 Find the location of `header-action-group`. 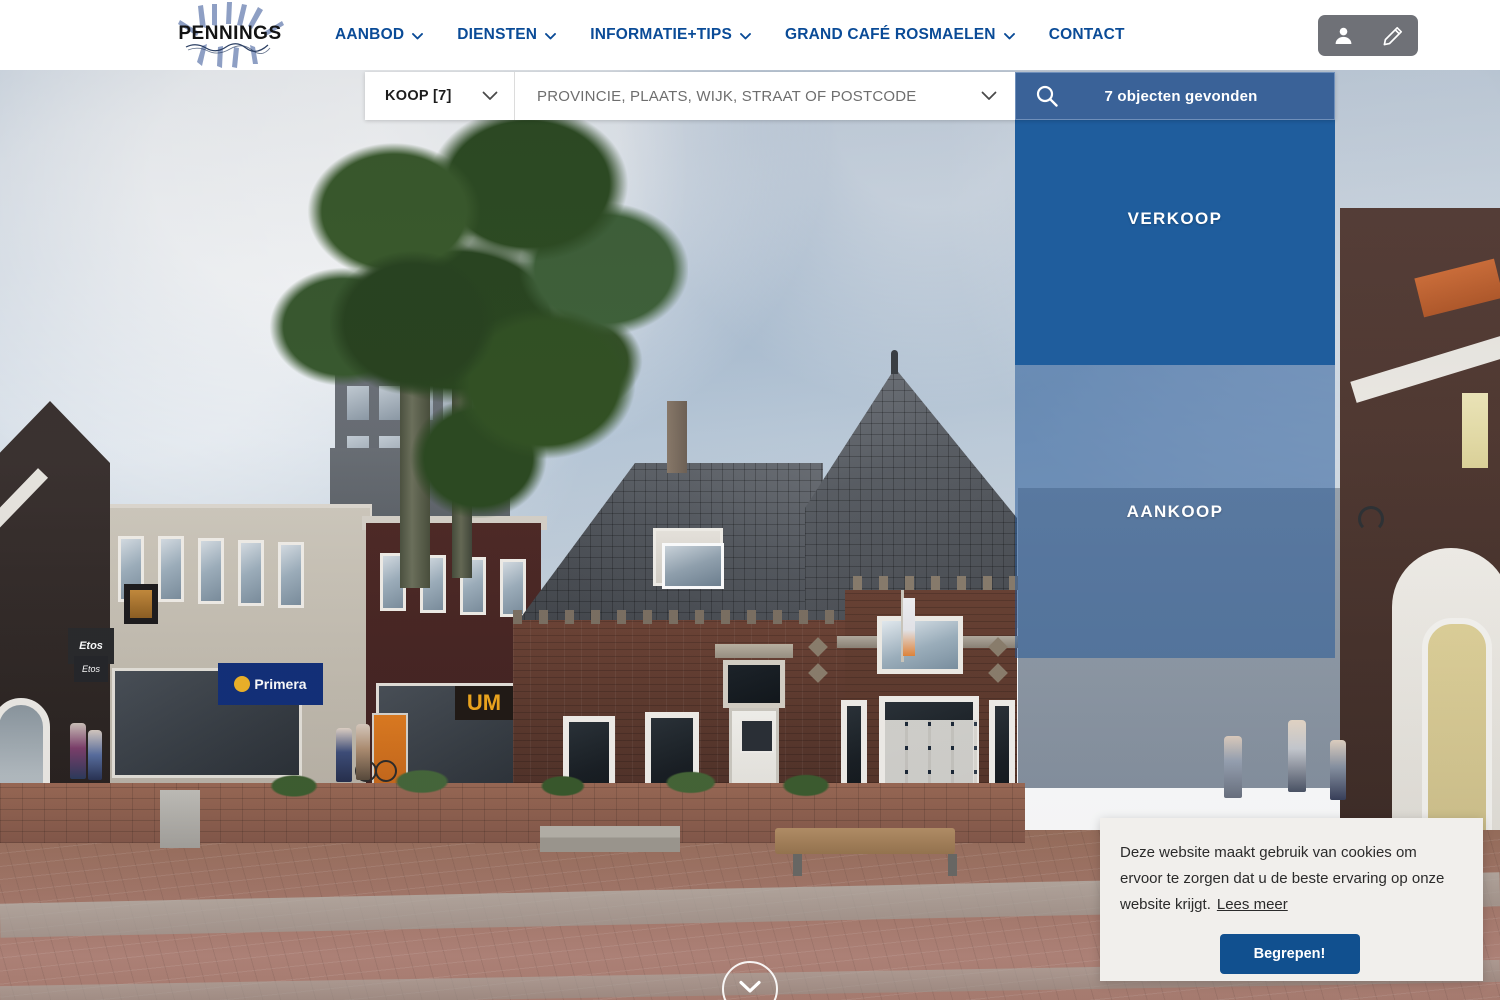

header-action-group is located at coordinates (1368, 35).